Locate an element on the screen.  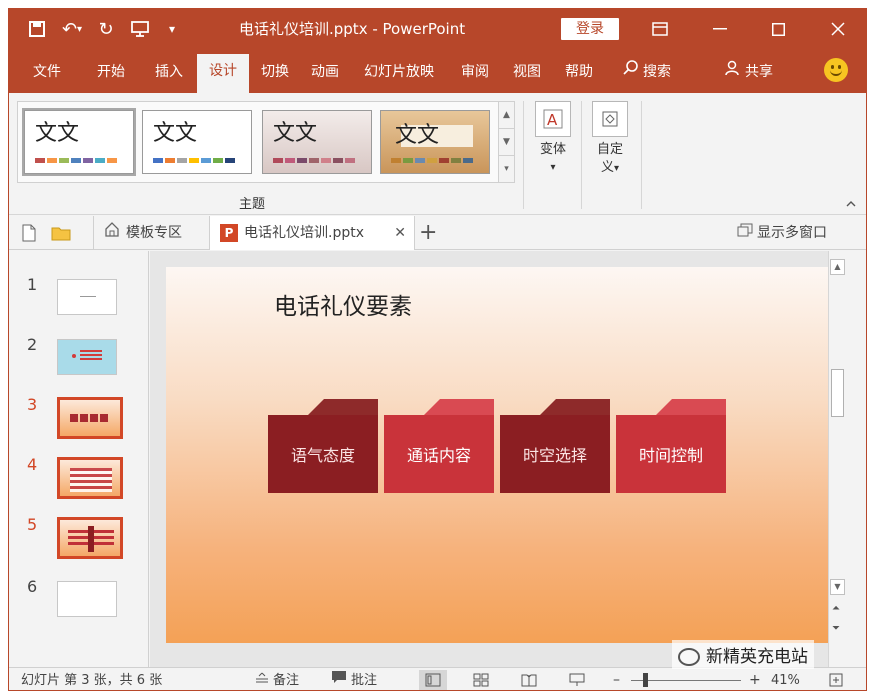
slide-counter: 幻灯片 第 3 张，共 6 张 is located at coordinates (92, 680).